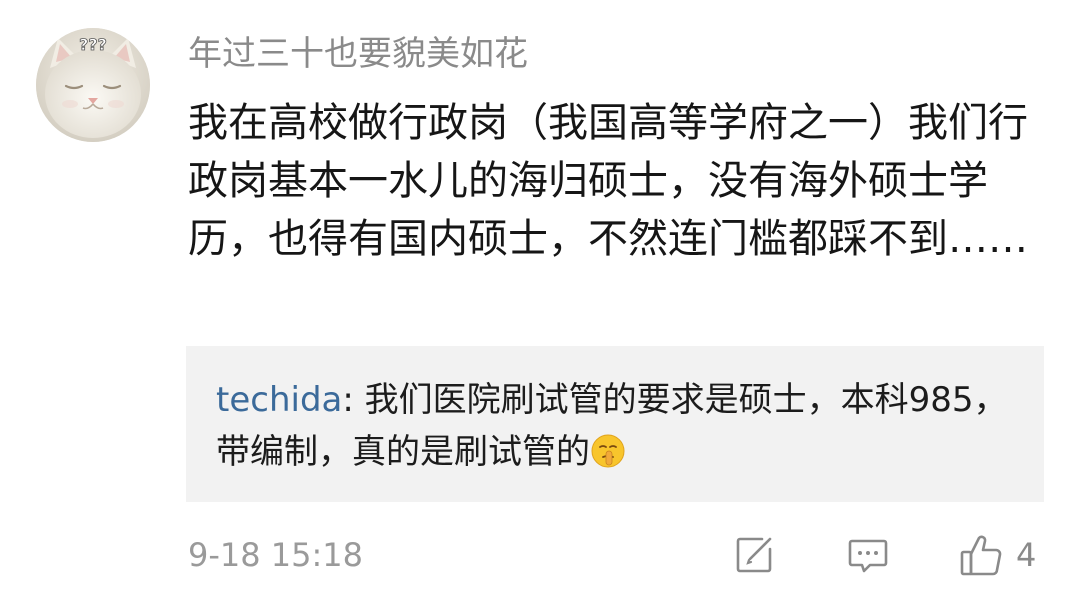 The width and height of the screenshot is (1080, 594). What do you see at coordinates (1026, 555) in the screenshot?
I see `like-count: 4` at bounding box center [1026, 555].